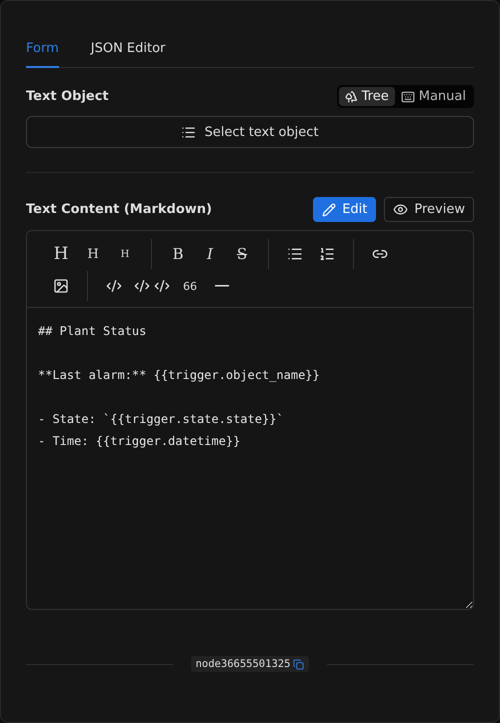  Describe the element at coordinates (344, 209) in the screenshot. I see `edit-button: Edit` at that location.